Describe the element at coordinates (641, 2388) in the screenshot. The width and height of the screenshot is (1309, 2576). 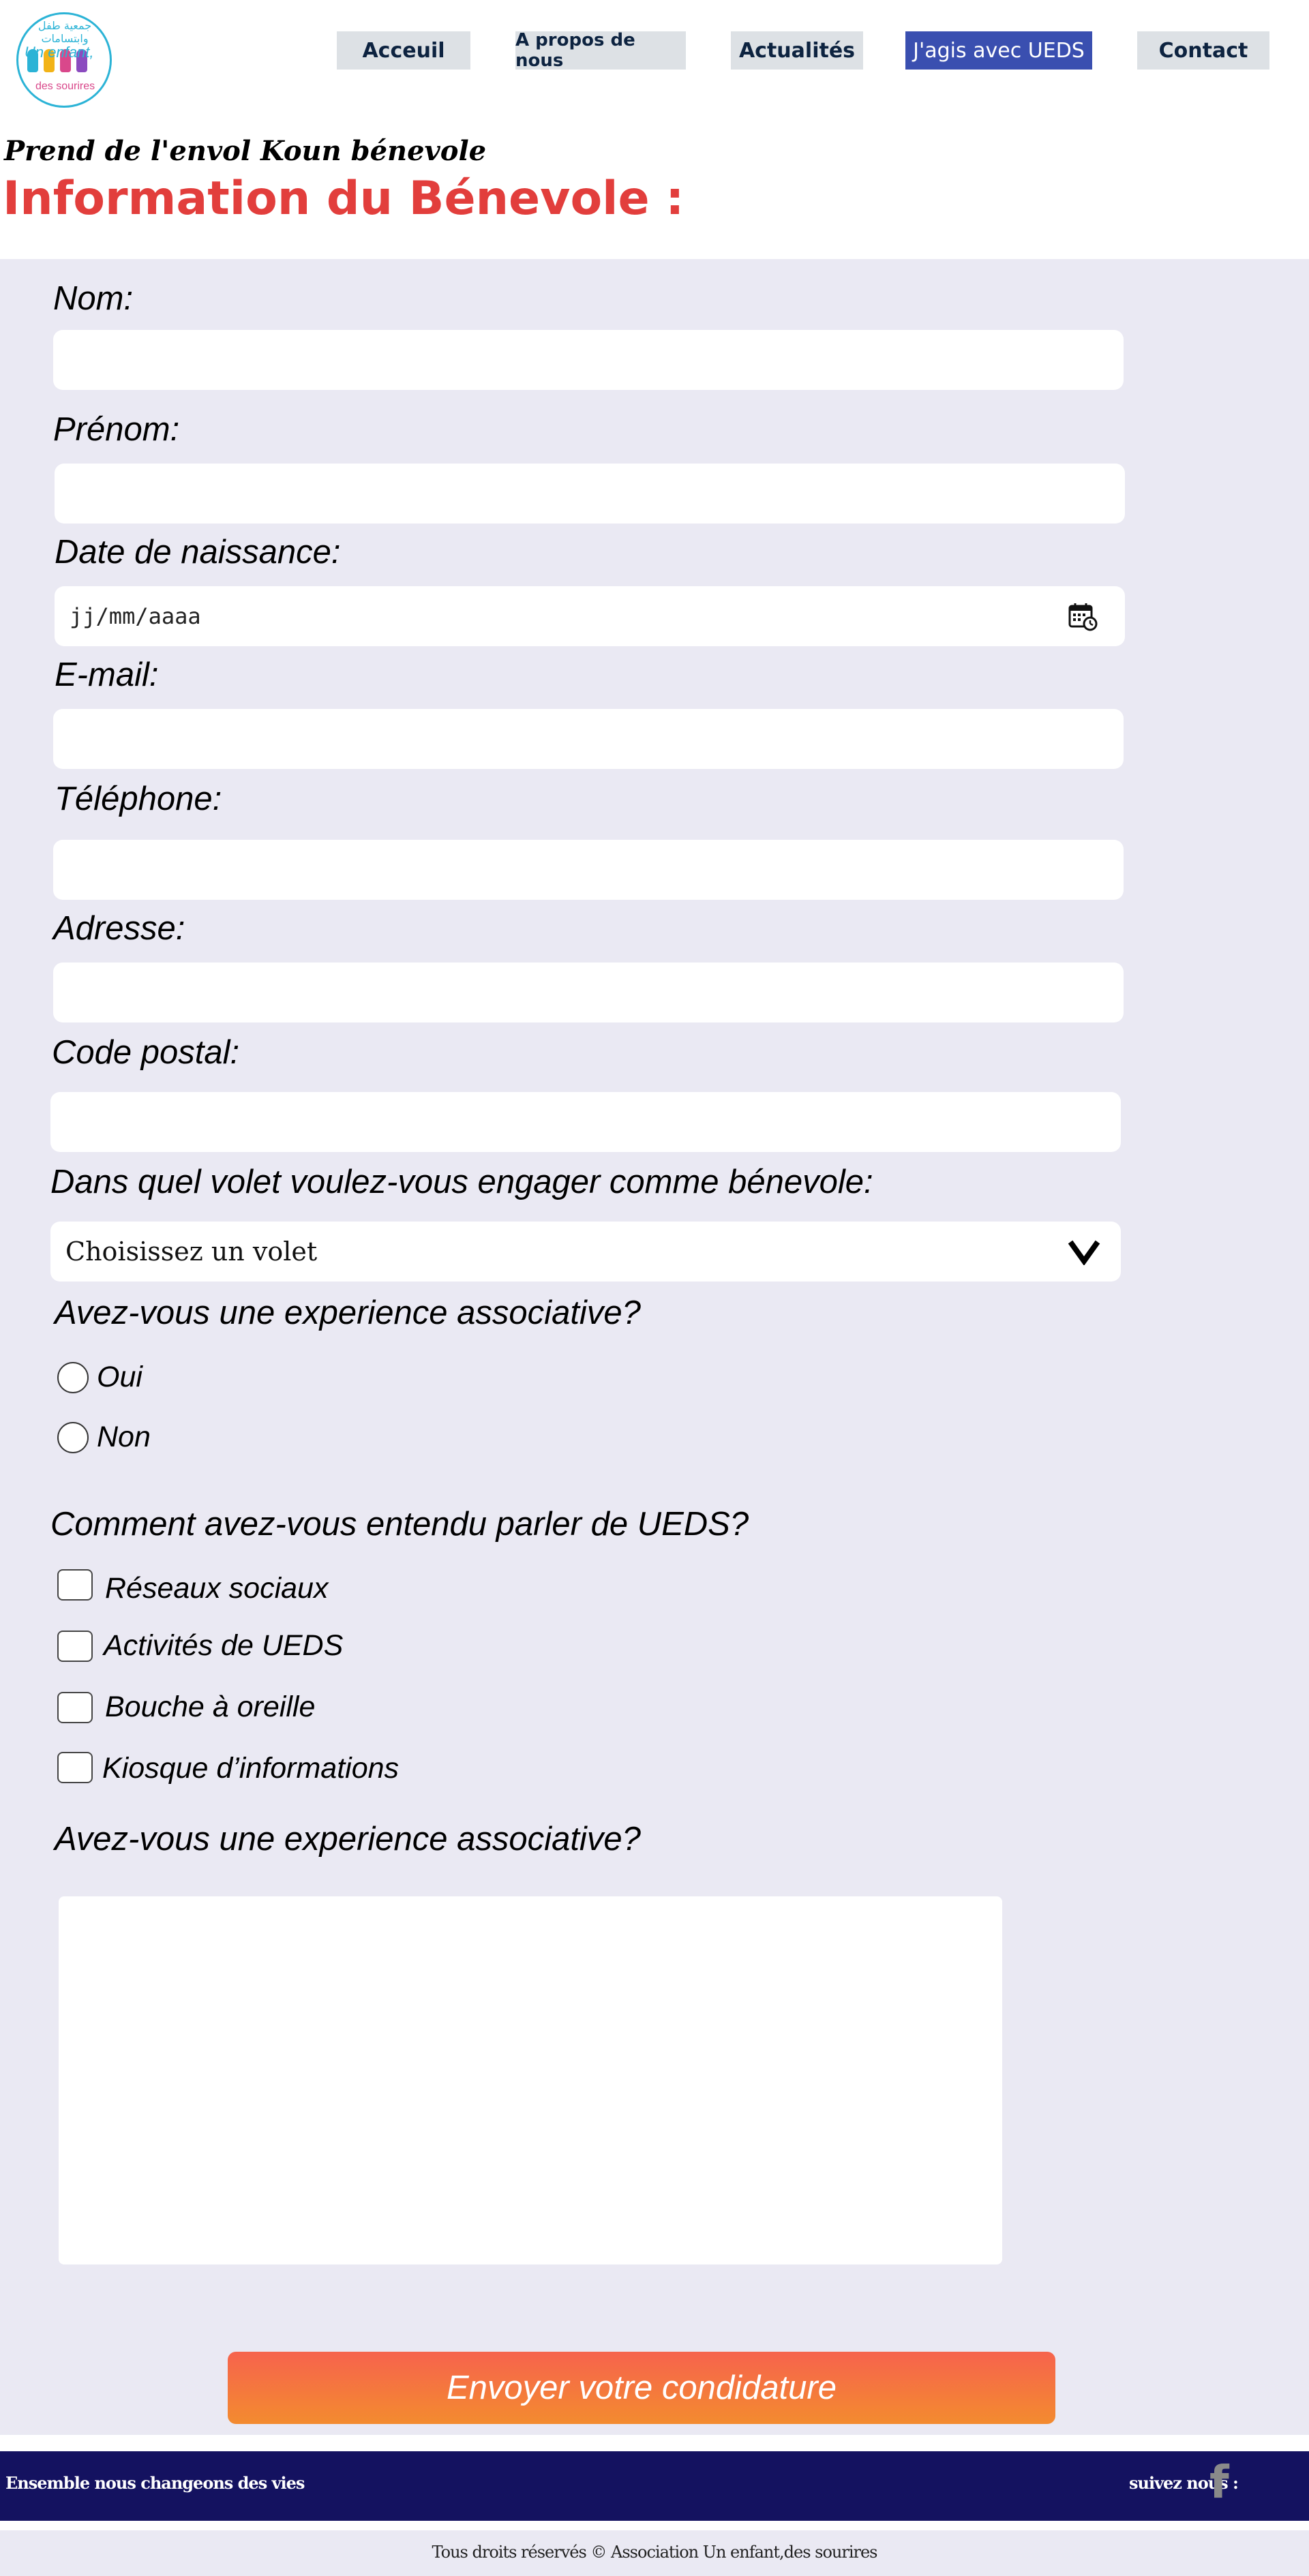
I see `submit-button: Envoyer votre condidature` at that location.